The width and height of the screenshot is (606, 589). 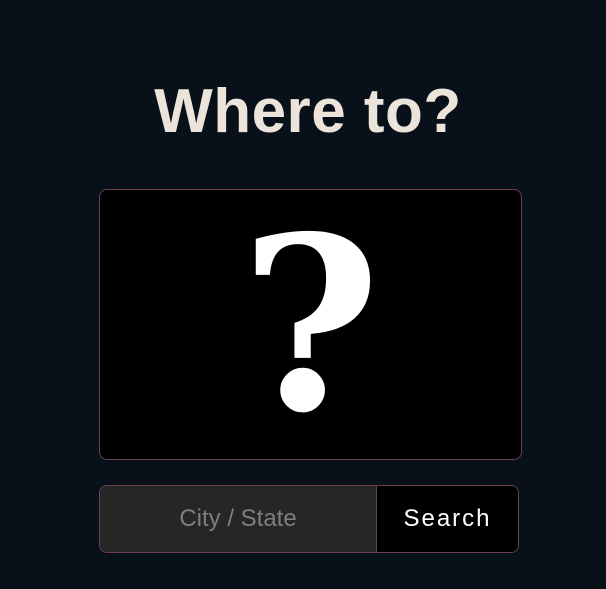 I want to click on page-title: Where to?, so click(x=308, y=111).